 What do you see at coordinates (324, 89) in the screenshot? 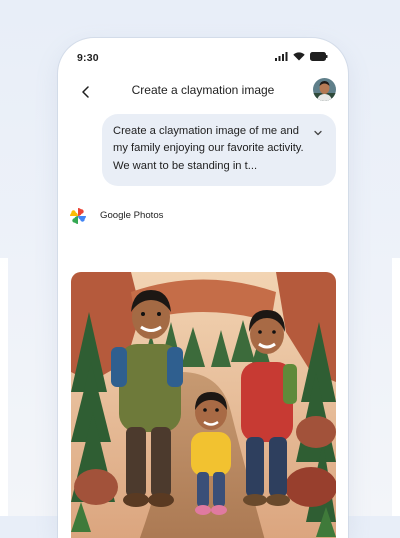
I see `user-avatar` at bounding box center [324, 89].